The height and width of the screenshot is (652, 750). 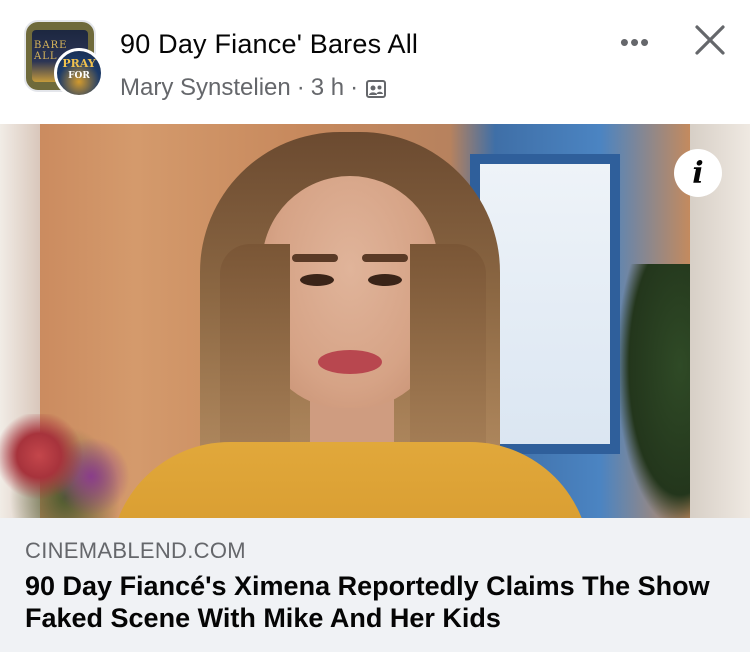 What do you see at coordinates (376, 89) in the screenshot?
I see `group-privacy-icon` at bounding box center [376, 89].